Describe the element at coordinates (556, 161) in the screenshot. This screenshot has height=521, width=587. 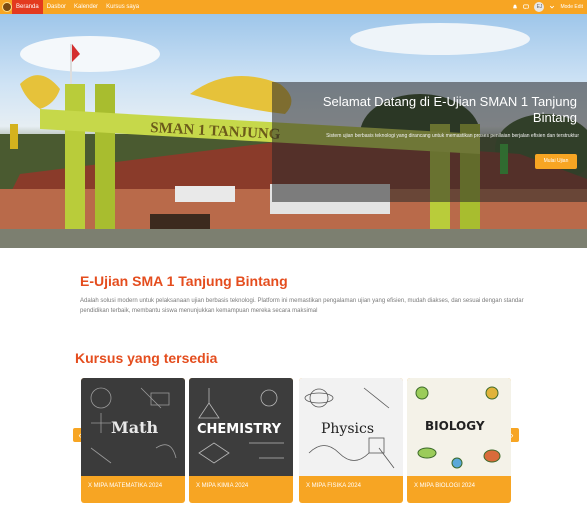
I see `start-exam-button: Mulai Ujian` at that location.